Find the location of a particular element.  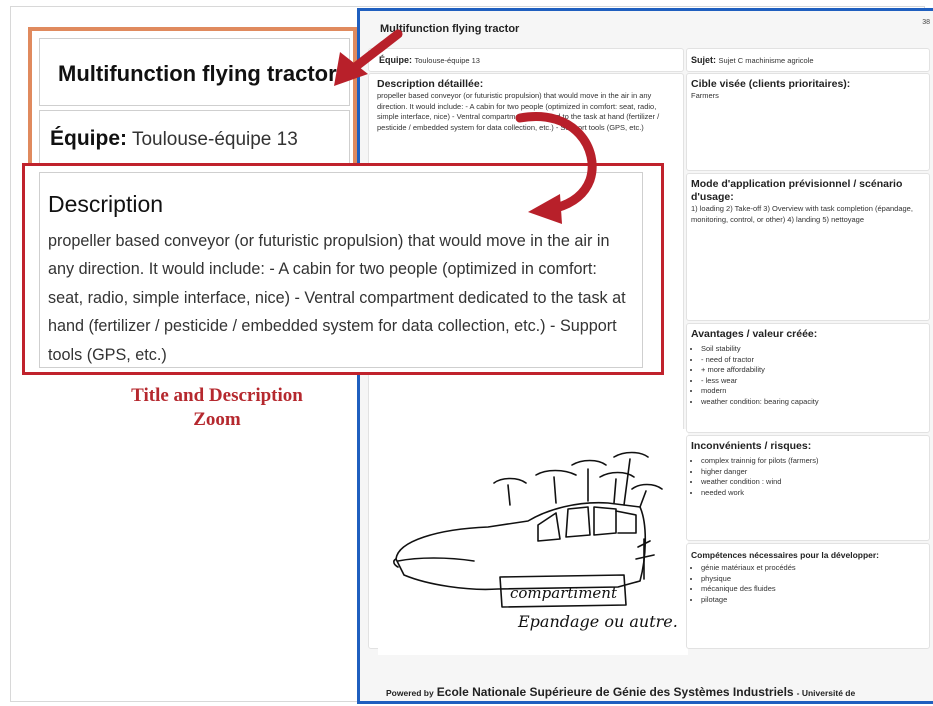

arrows-overlay is located at coordinates (465, 126).